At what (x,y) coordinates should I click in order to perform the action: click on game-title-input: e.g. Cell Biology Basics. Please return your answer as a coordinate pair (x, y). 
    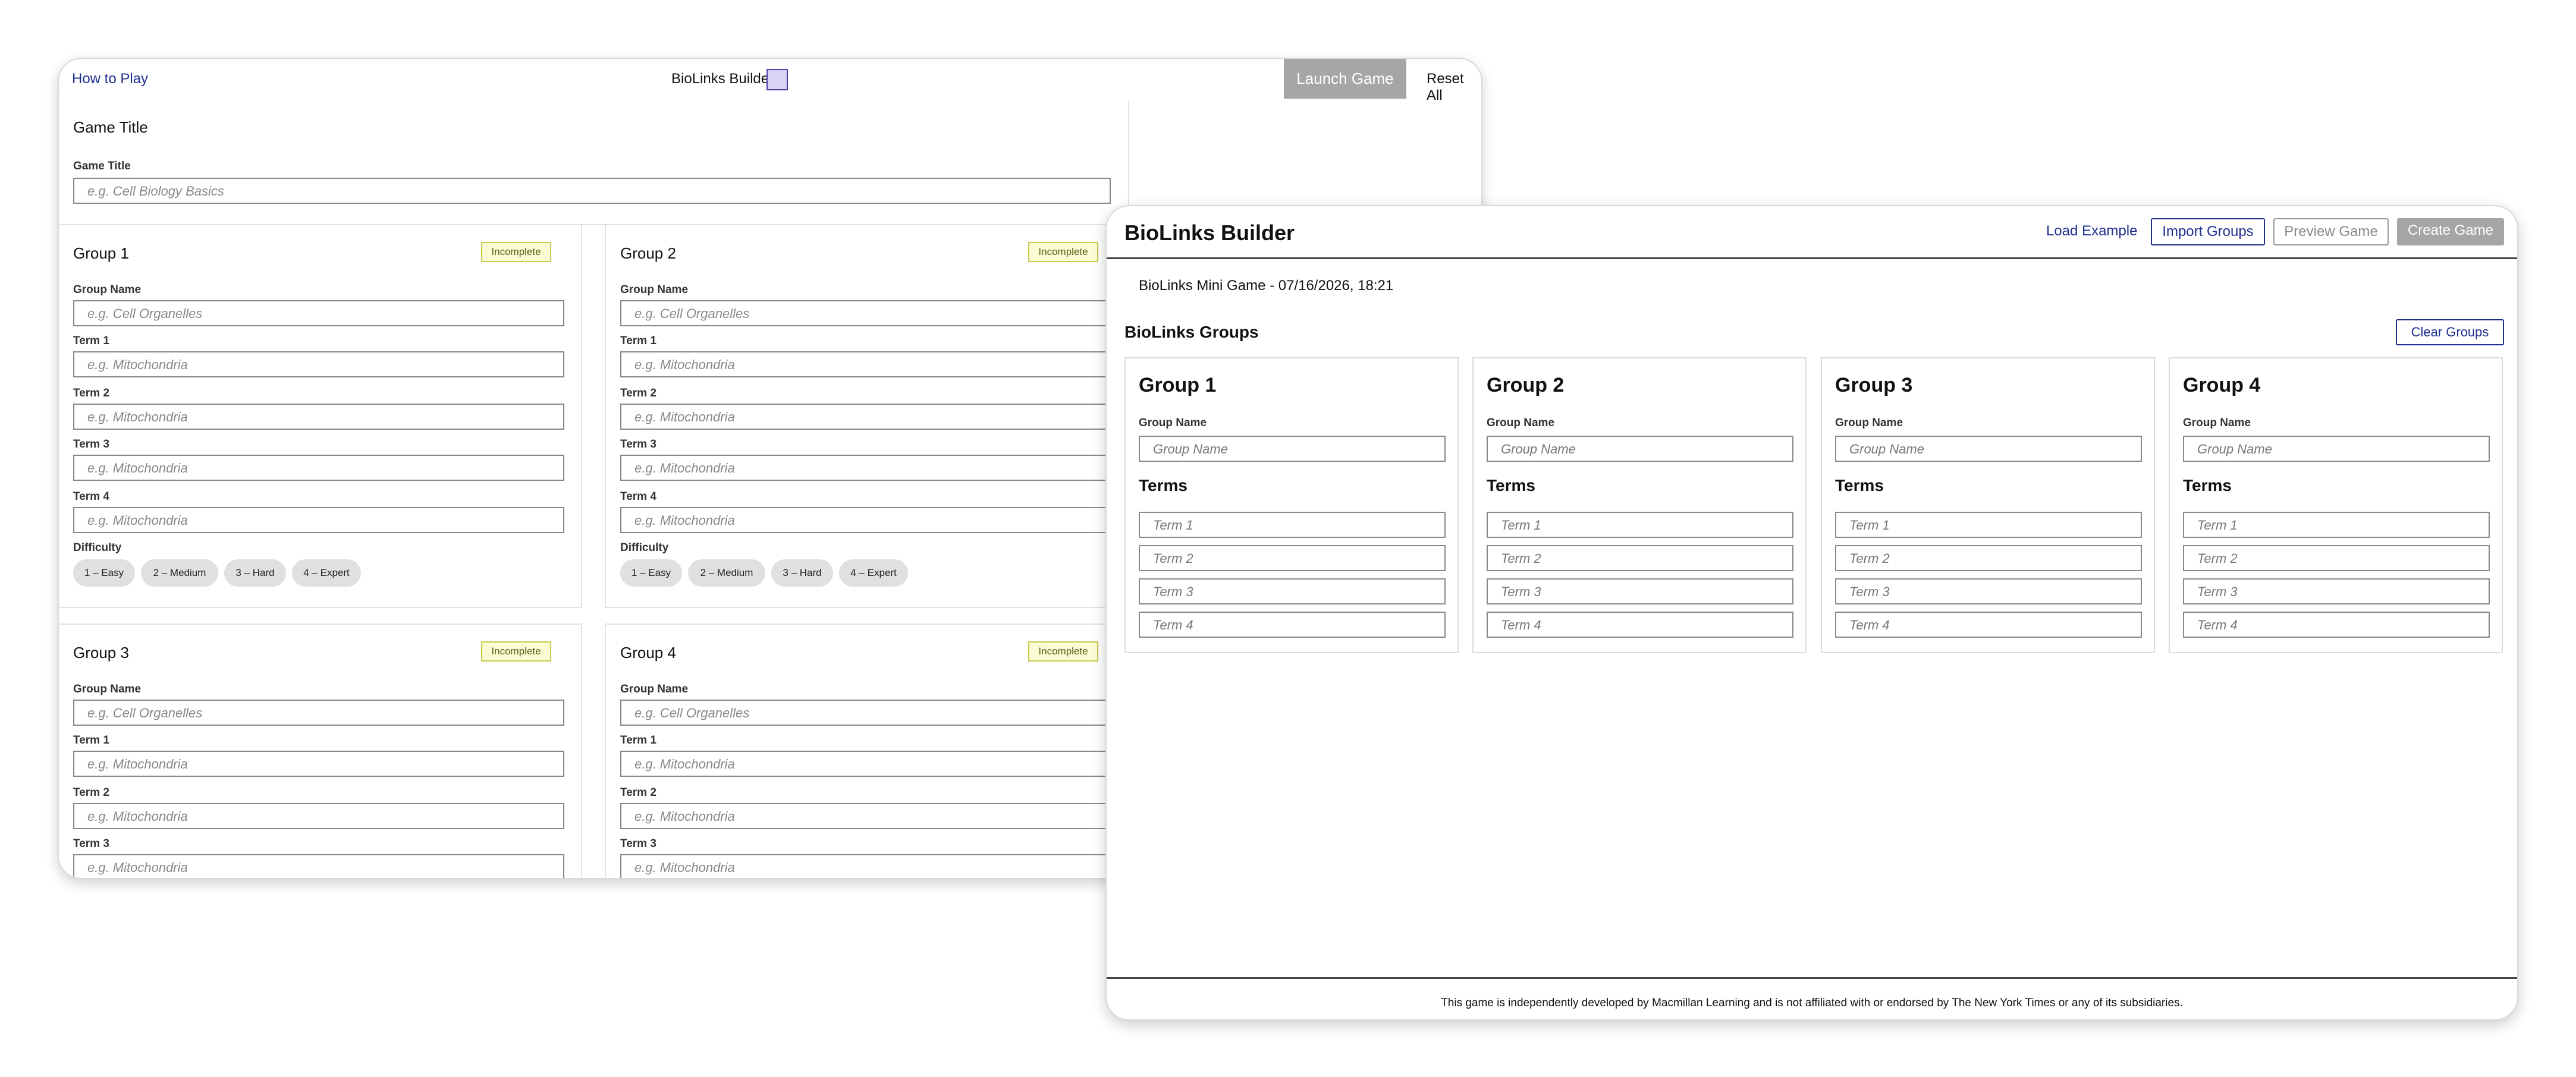
    Looking at the image, I should click on (592, 191).